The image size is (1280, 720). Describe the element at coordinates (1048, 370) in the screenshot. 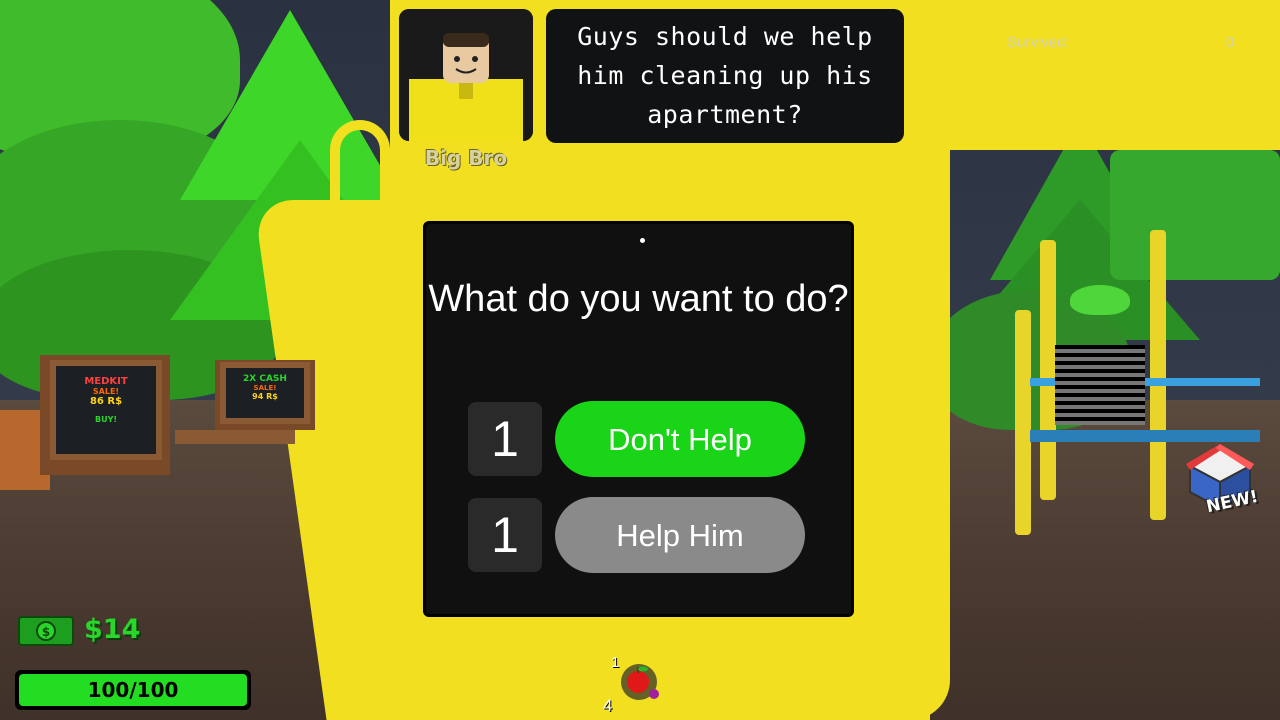

I see `playground` at that location.